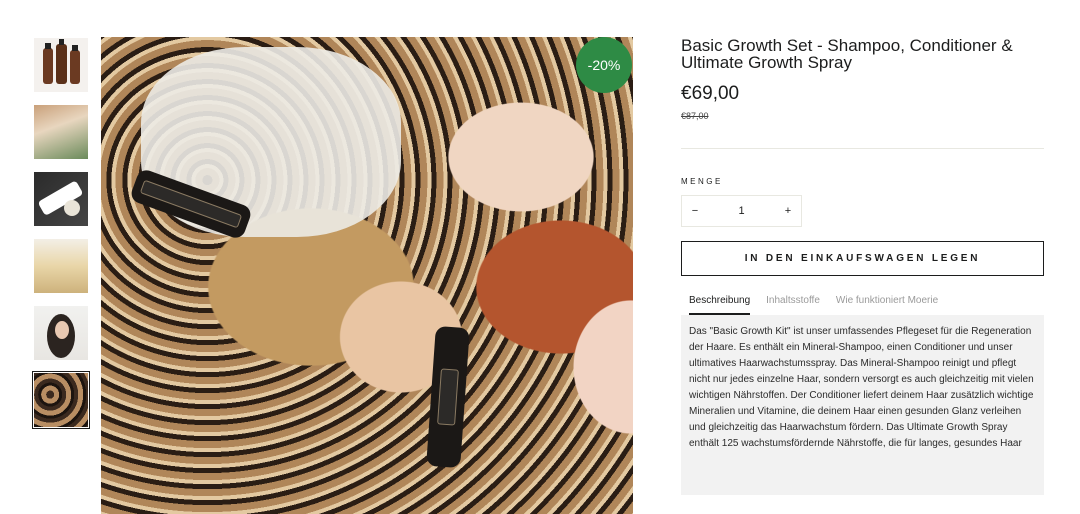 The width and height of the screenshot is (1080, 514). I want to click on discount-badge: -20%, so click(604, 65).